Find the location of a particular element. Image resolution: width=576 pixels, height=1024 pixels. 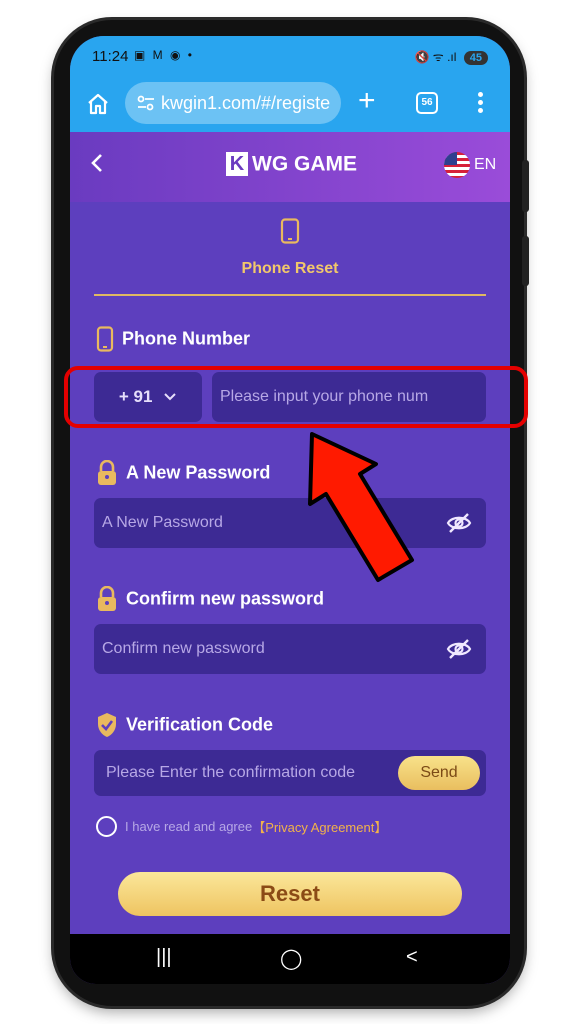

send-code-button: Send is located at coordinates (439, 773).